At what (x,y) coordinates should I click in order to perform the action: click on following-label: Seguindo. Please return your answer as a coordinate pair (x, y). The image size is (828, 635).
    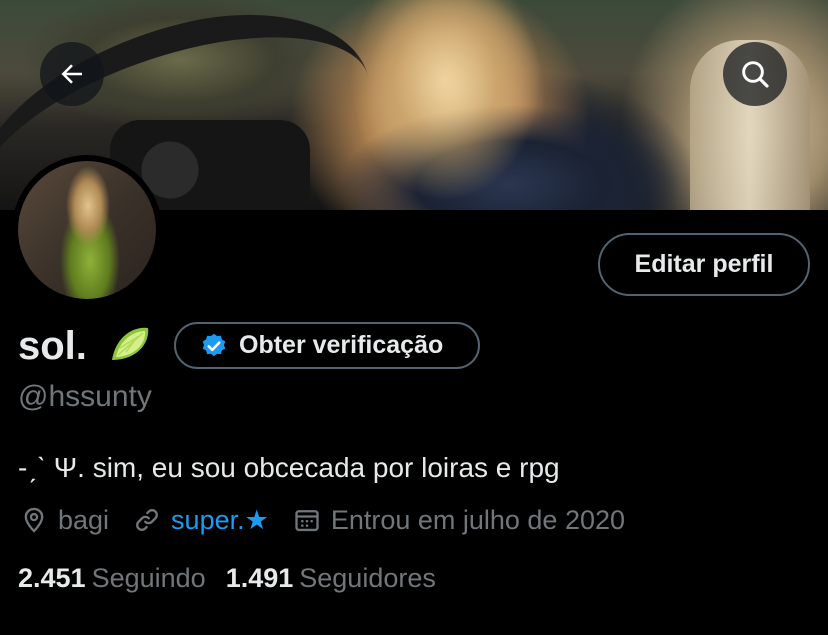
    Looking at the image, I should click on (149, 578).